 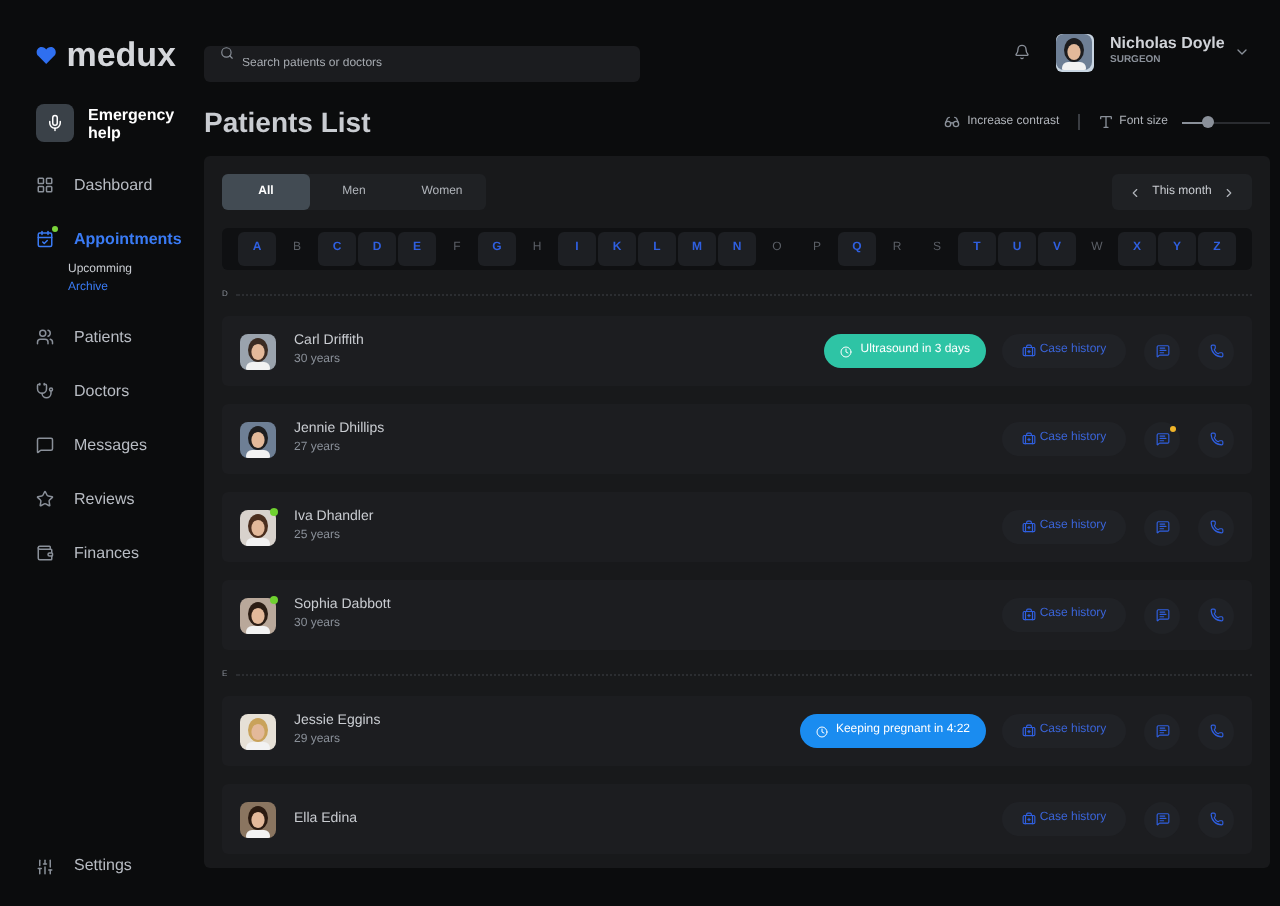 I want to click on nav-link: Messages, so click(x=110, y=445).